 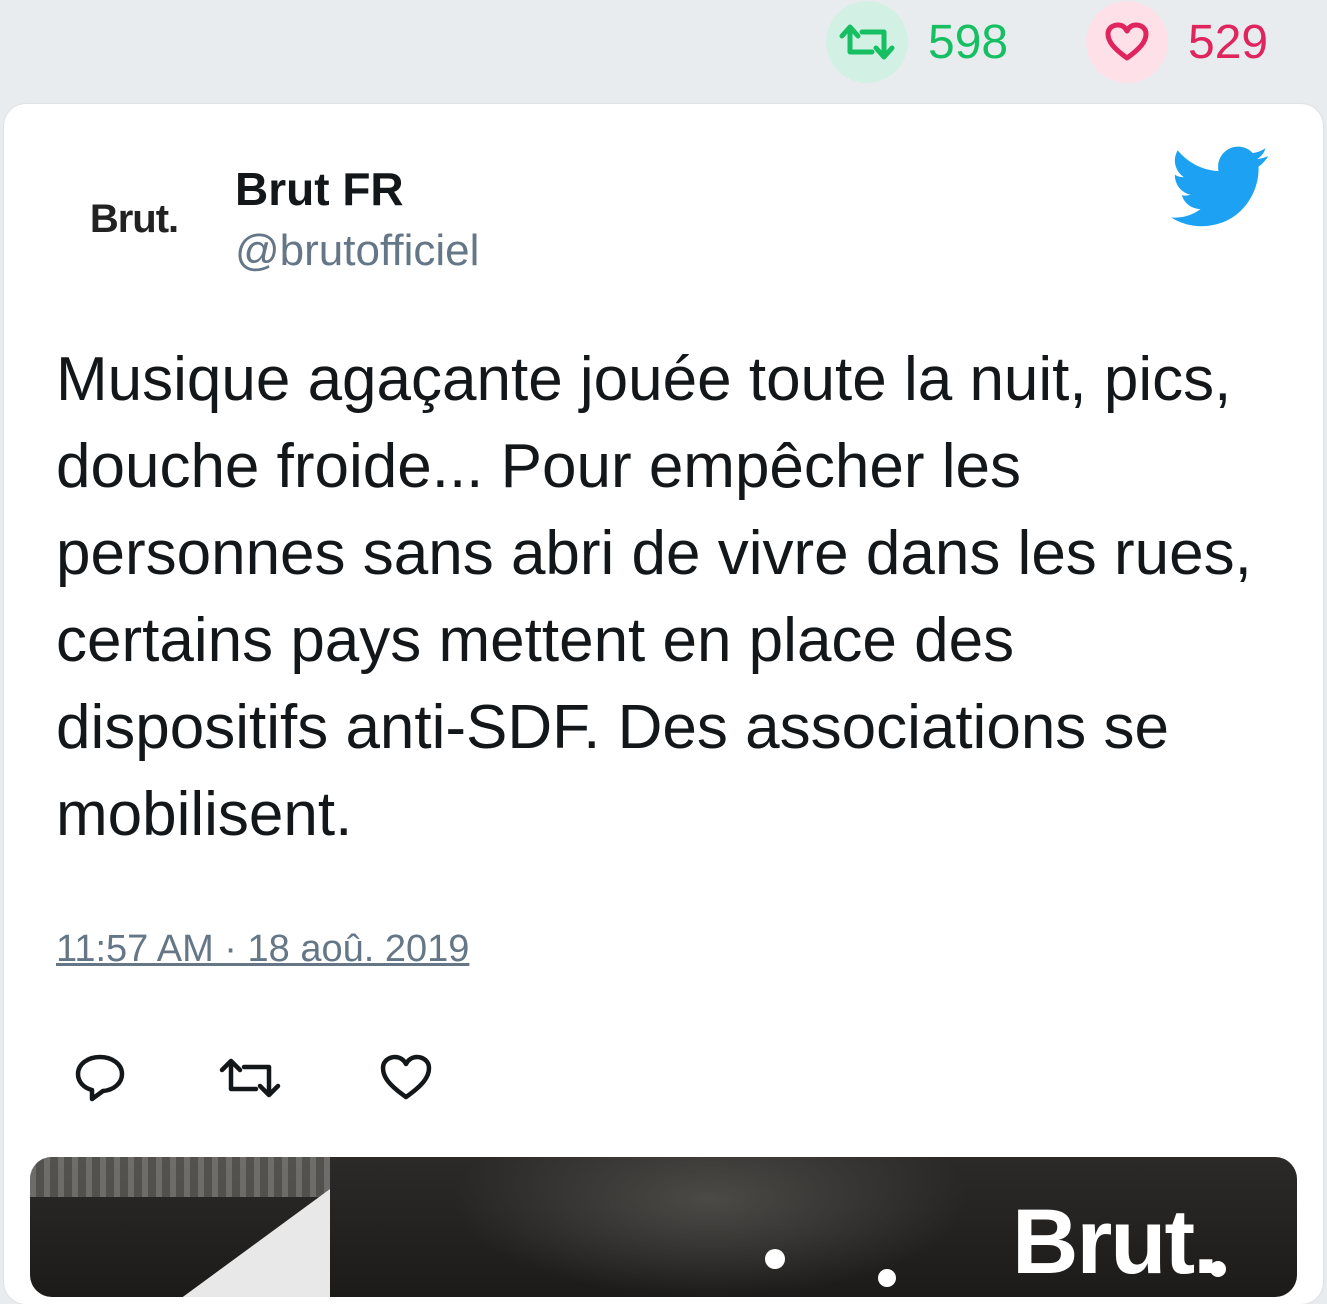 What do you see at coordinates (250, 1078) in the screenshot?
I see `retweet-action-icon` at bounding box center [250, 1078].